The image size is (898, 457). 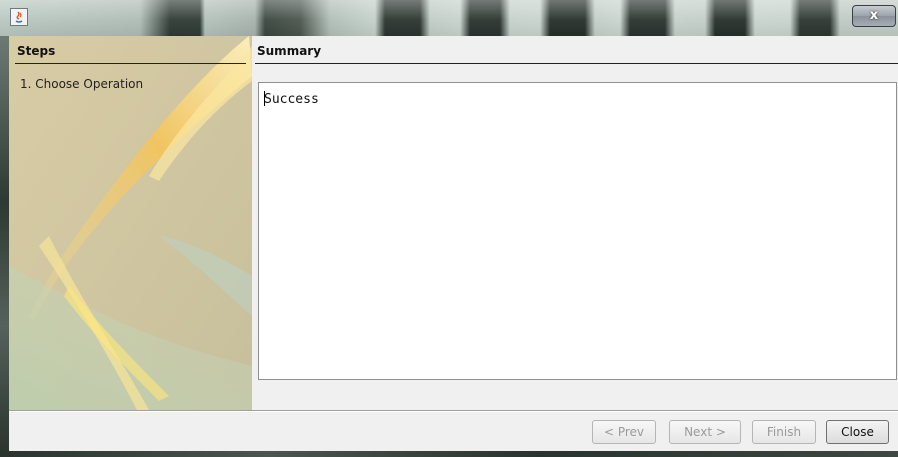 What do you see at coordinates (576, 63) in the screenshot?
I see `summary-divider` at bounding box center [576, 63].